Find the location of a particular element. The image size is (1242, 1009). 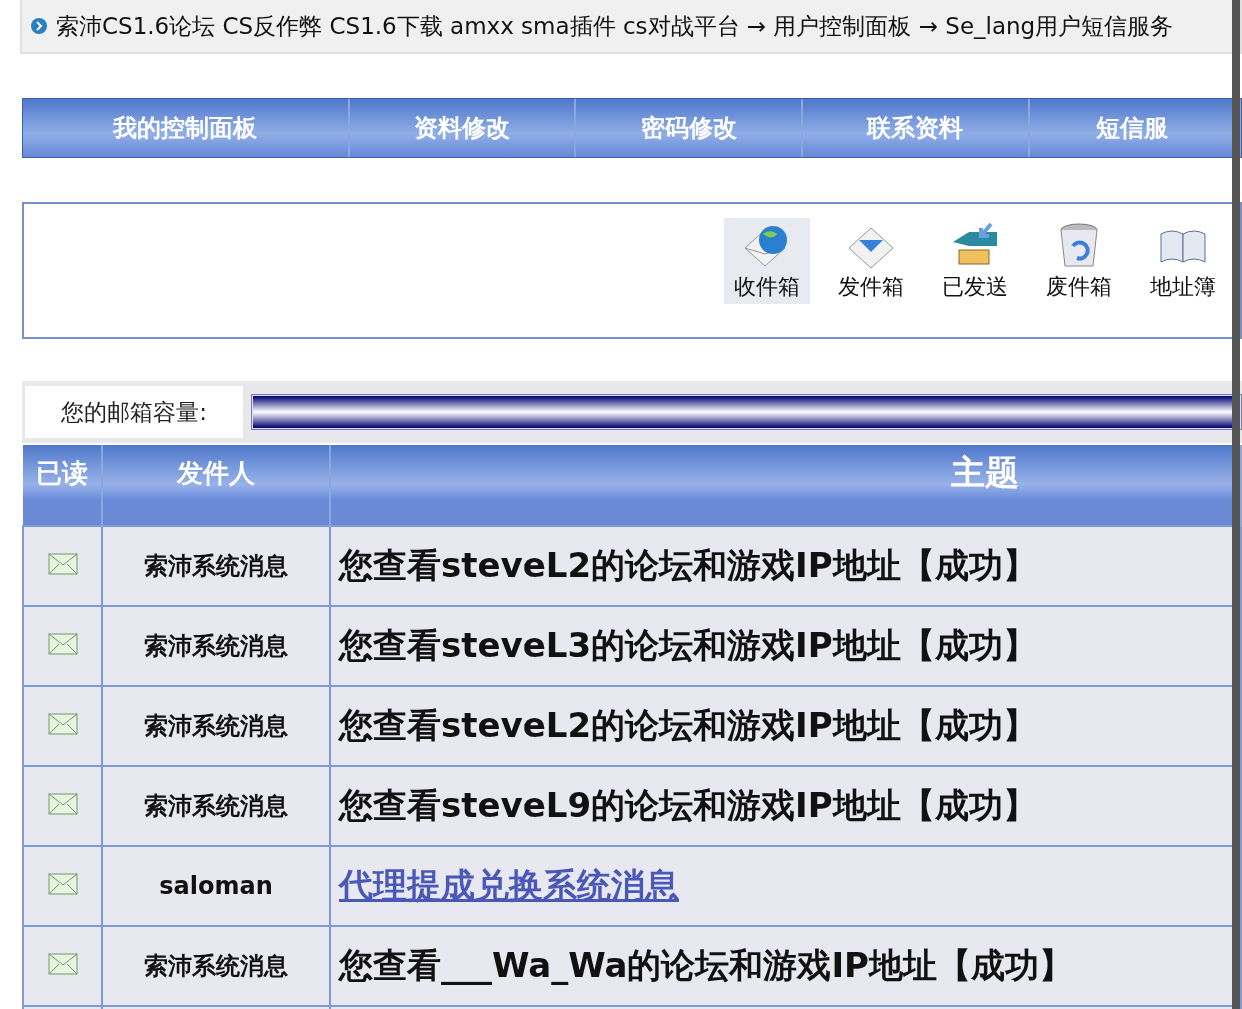

subject-link: 代理提成兑换系统消息 is located at coordinates (509, 885).